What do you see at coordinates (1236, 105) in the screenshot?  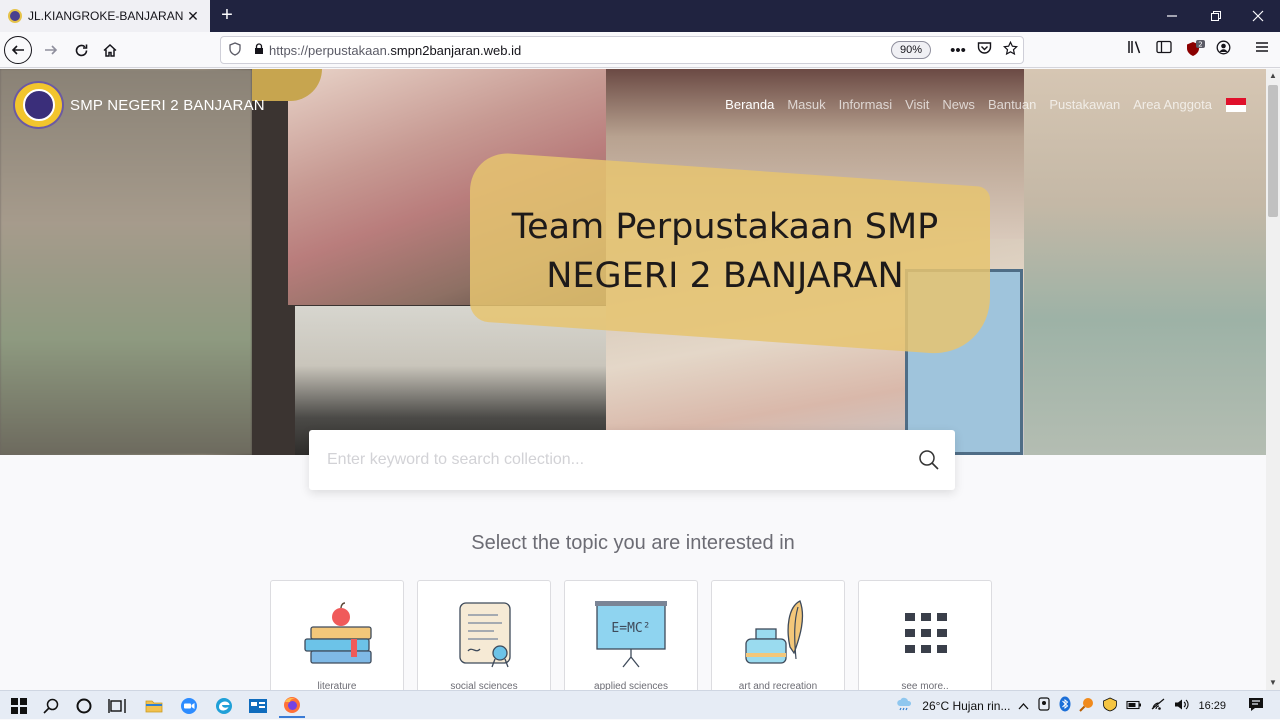 I see `language-flag-indonesia-icon` at bounding box center [1236, 105].